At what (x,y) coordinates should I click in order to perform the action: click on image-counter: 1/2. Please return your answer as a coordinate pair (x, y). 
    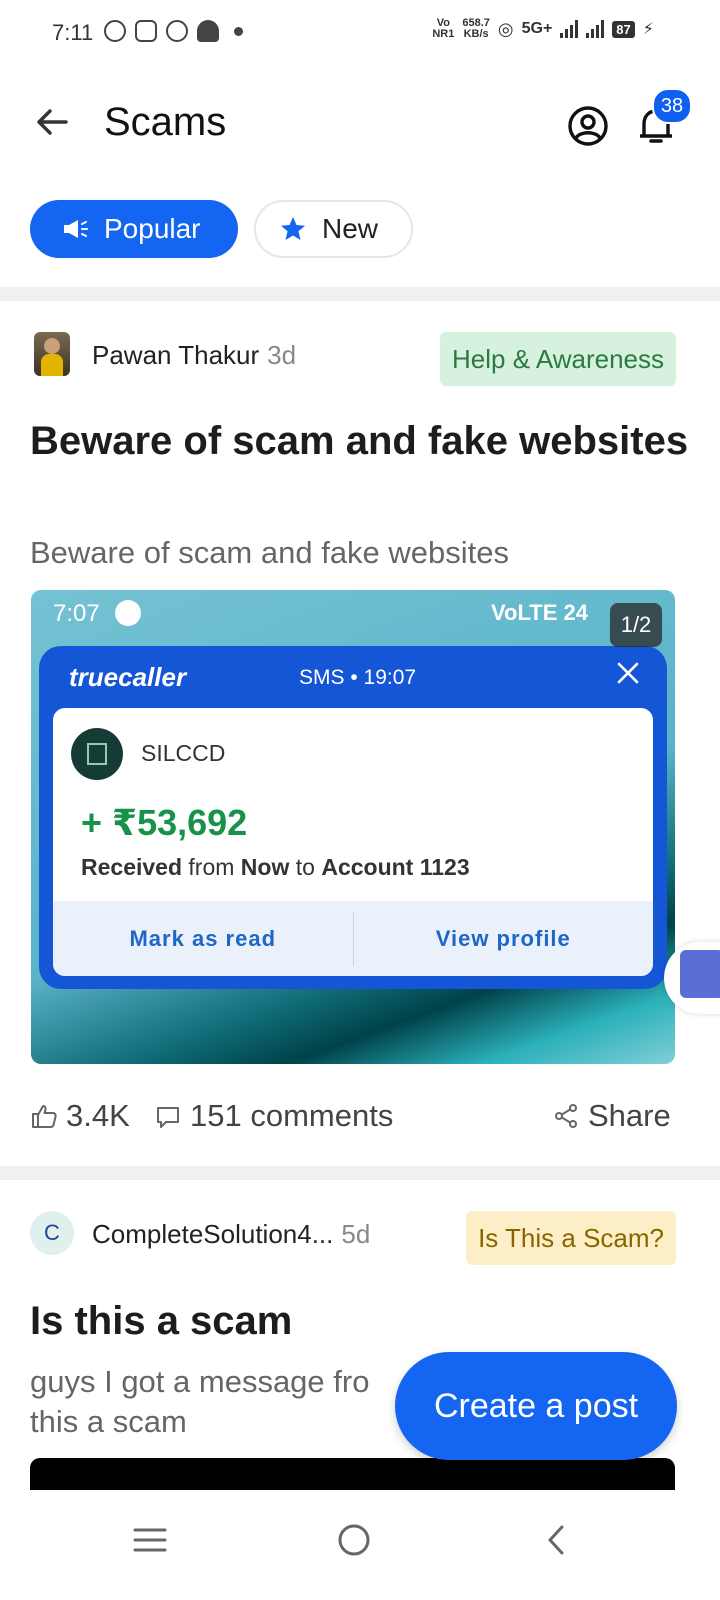
    Looking at the image, I should click on (636, 625).